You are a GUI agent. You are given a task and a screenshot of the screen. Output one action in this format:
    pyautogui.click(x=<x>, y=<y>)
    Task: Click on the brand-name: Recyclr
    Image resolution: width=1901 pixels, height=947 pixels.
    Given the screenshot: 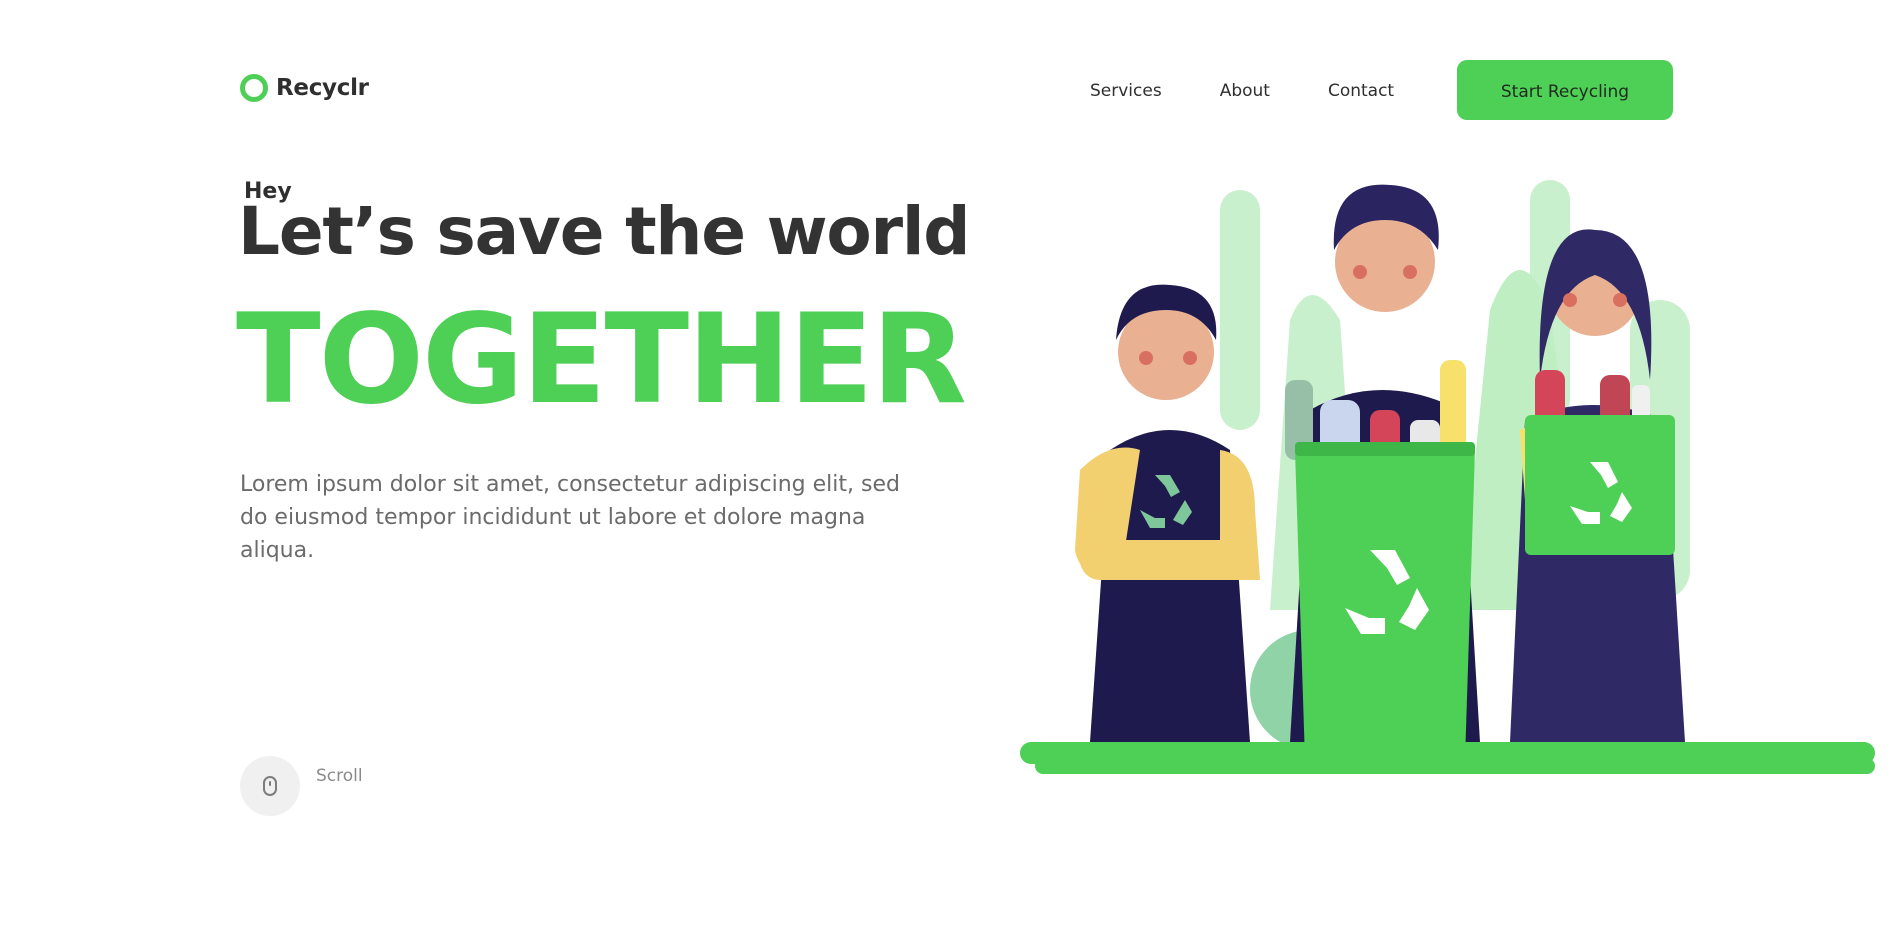 What is the action you would take?
    pyautogui.click(x=322, y=88)
    